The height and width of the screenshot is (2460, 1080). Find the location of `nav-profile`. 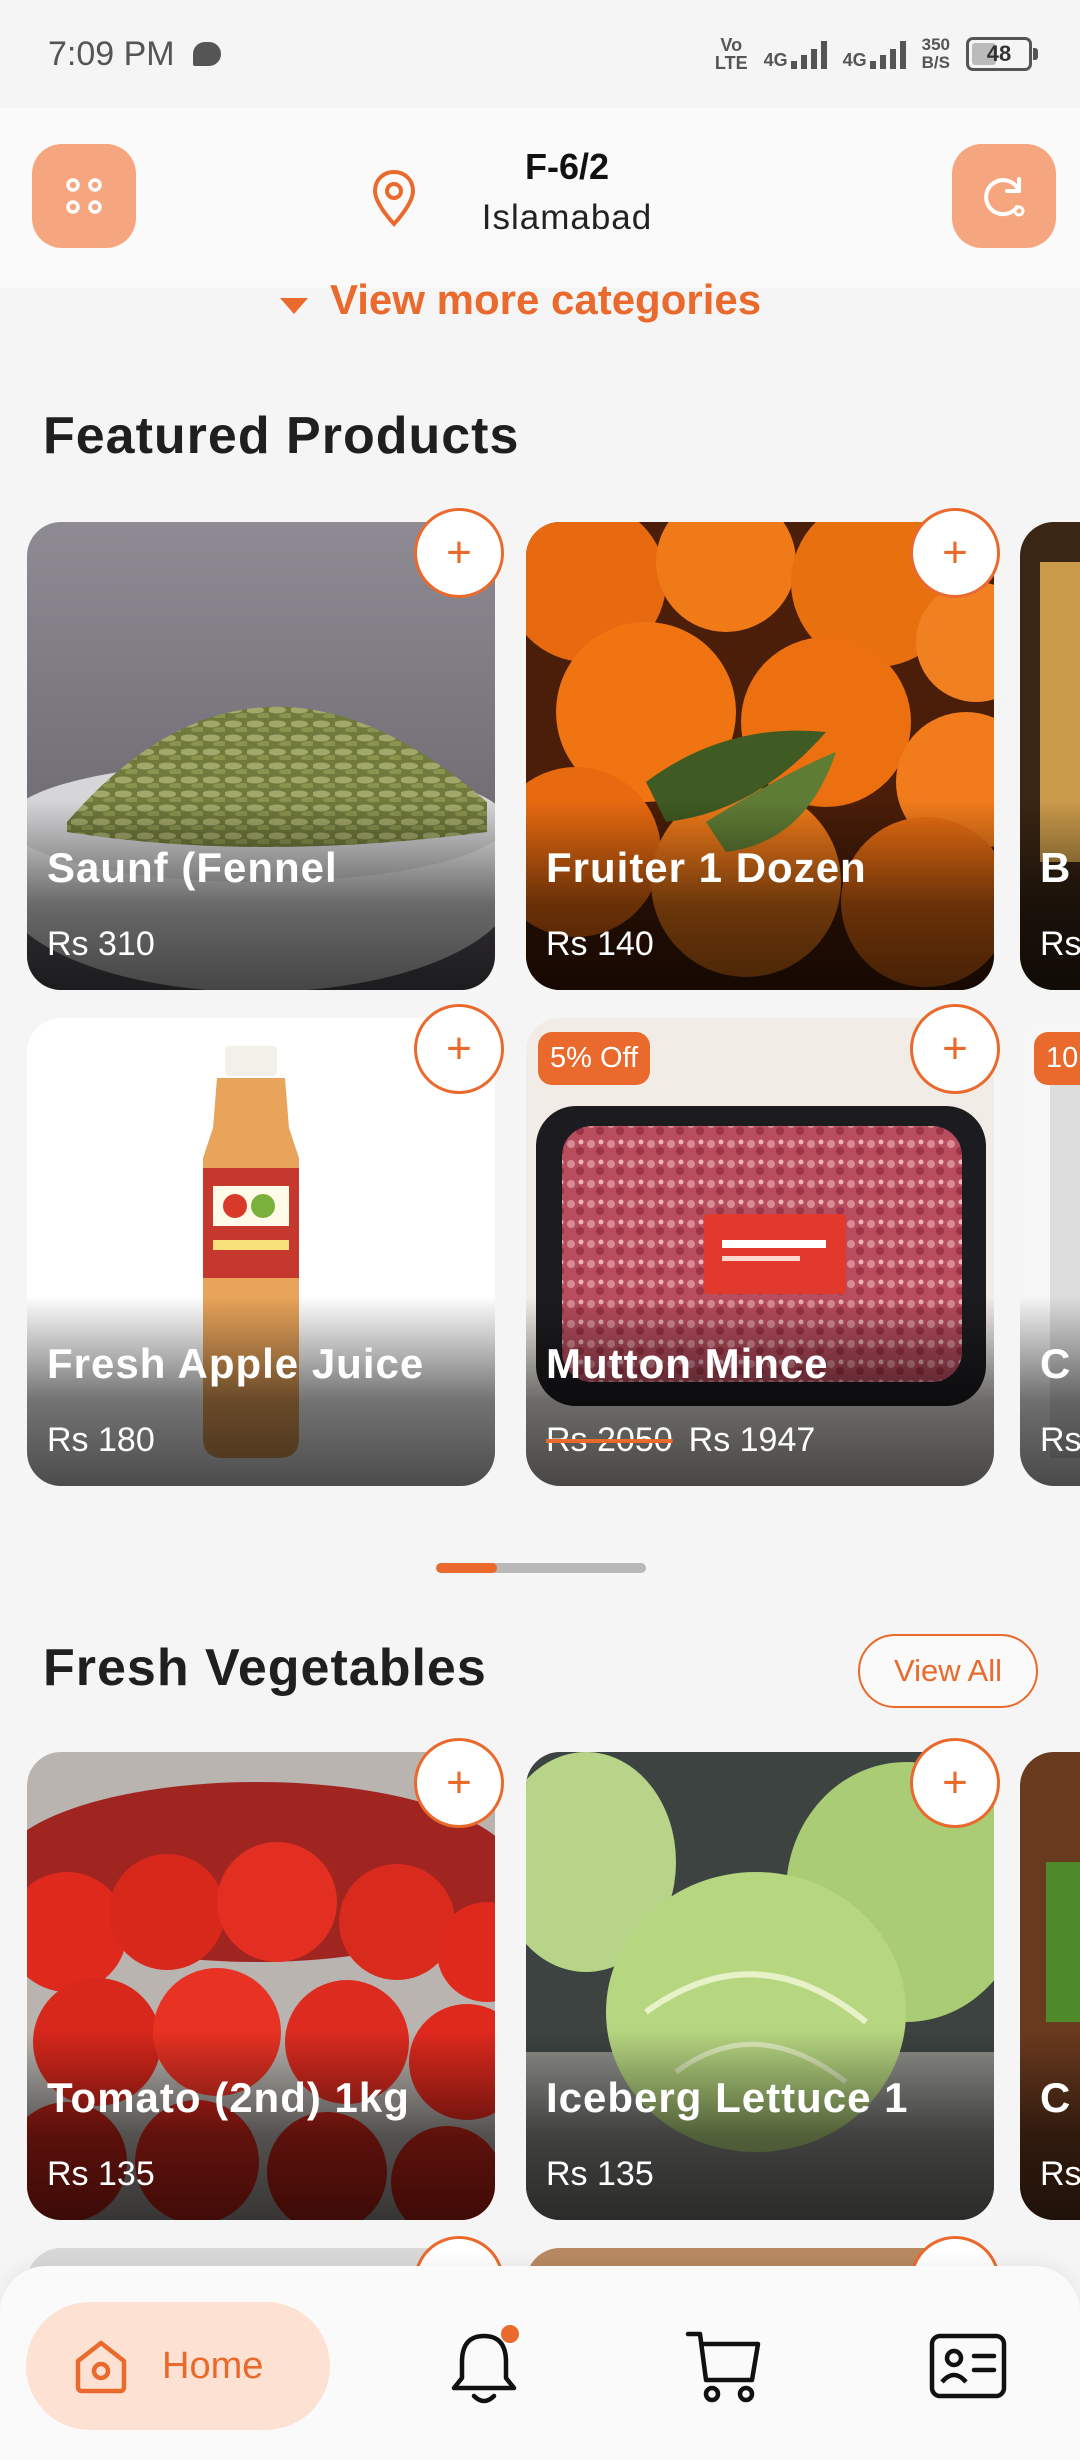

nav-profile is located at coordinates (968, 2366).